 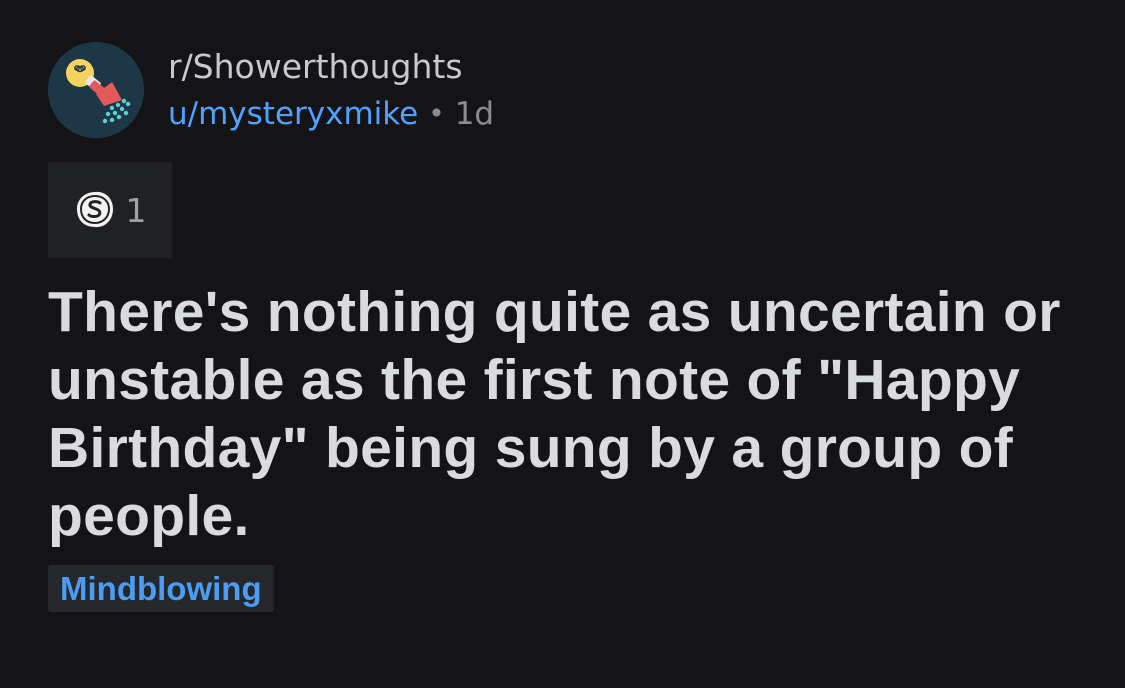 I want to click on post-age: 1d, so click(x=474, y=114).